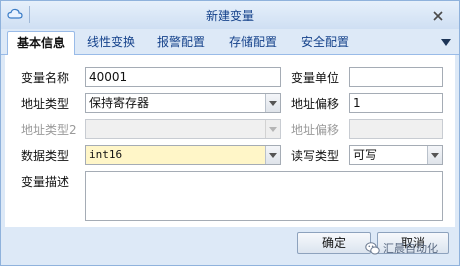  Describe the element at coordinates (438, 16) in the screenshot. I see `close-icon` at that location.